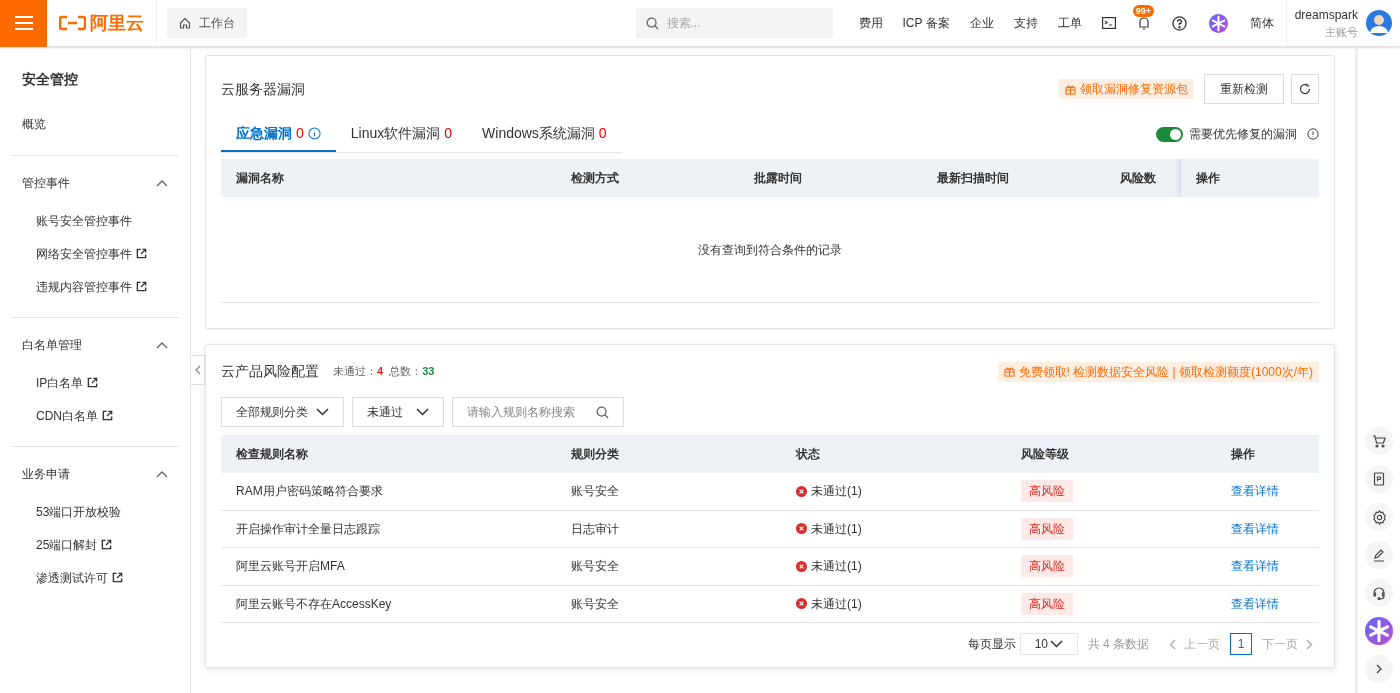  What do you see at coordinates (1244, 89) in the screenshot?
I see `recheck-button: 重新检测` at bounding box center [1244, 89].